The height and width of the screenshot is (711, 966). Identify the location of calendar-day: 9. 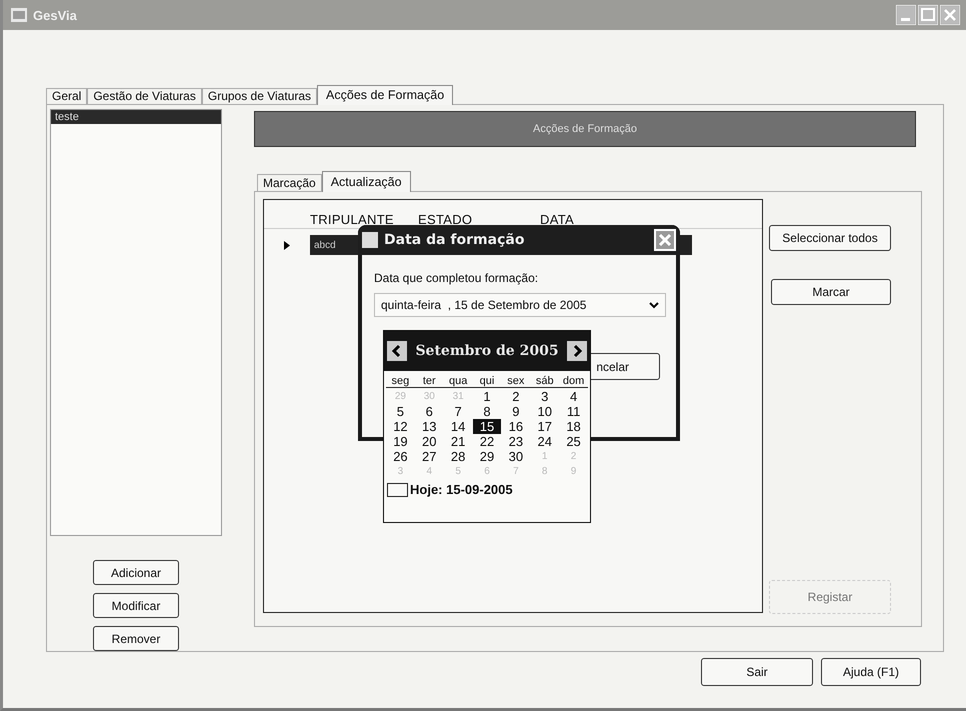
(515, 411).